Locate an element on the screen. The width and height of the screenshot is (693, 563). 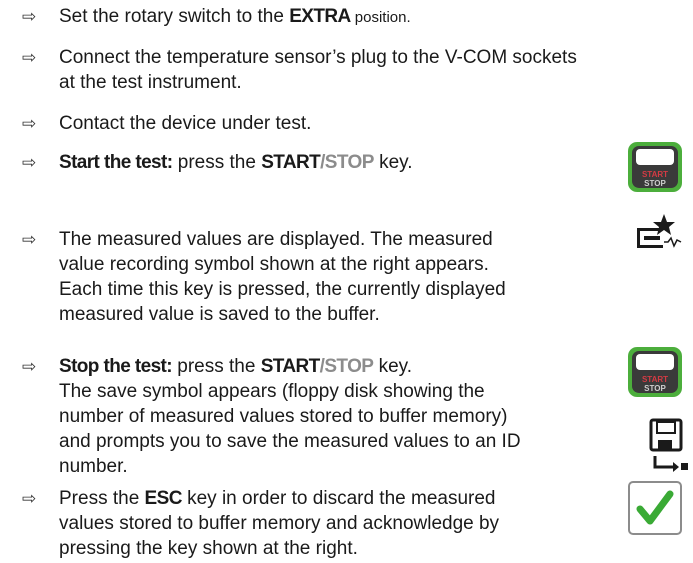
checkmark-key-icon is located at coordinates (655, 508).